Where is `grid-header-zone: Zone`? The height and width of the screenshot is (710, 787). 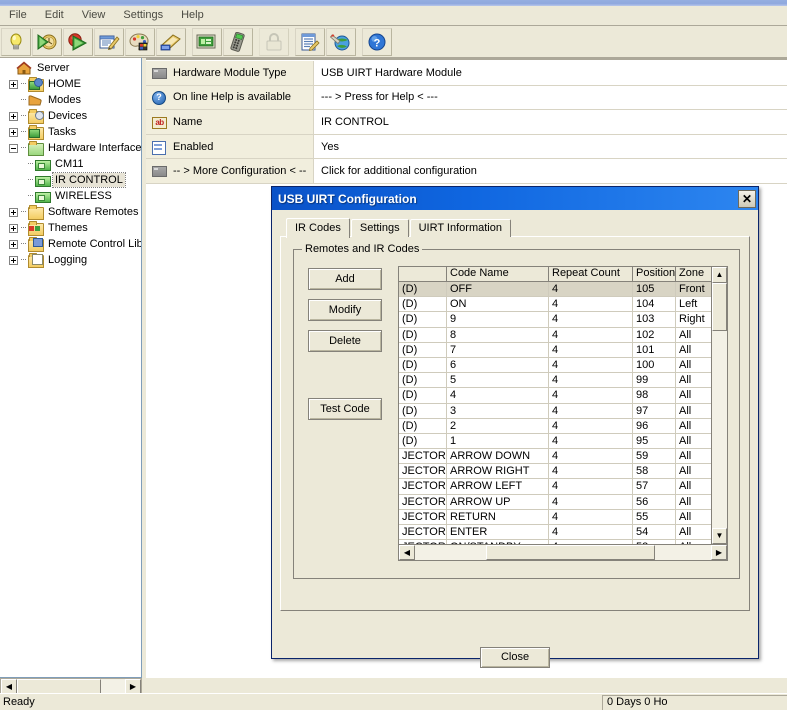
grid-header-zone: Zone is located at coordinates (693, 274).